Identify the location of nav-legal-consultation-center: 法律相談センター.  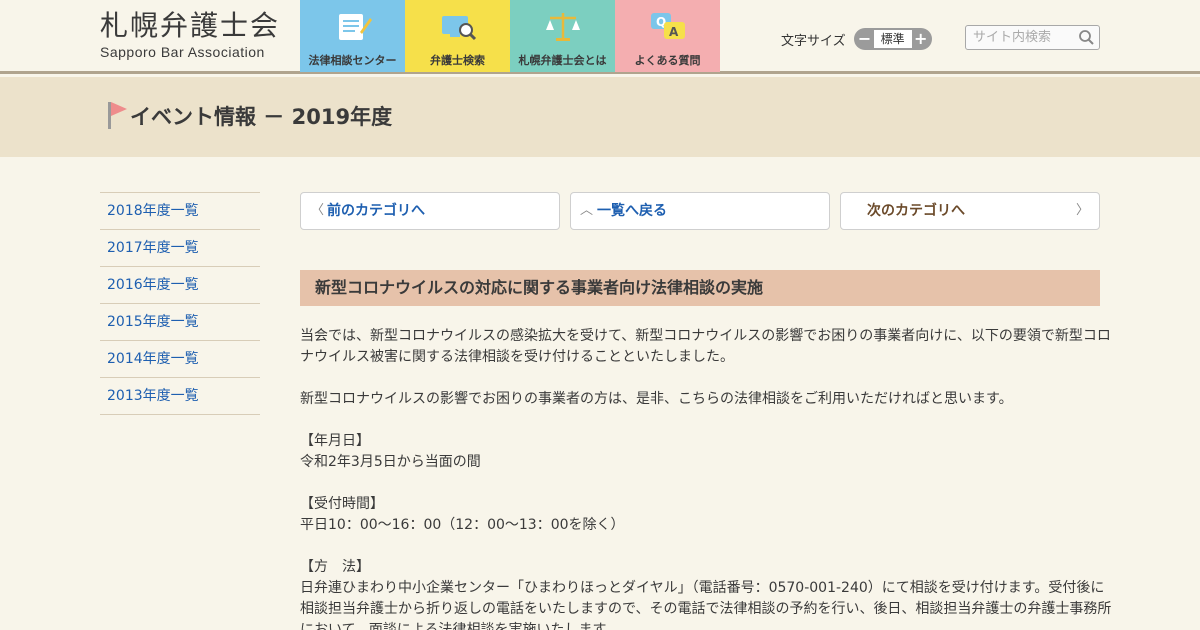
(352, 36).